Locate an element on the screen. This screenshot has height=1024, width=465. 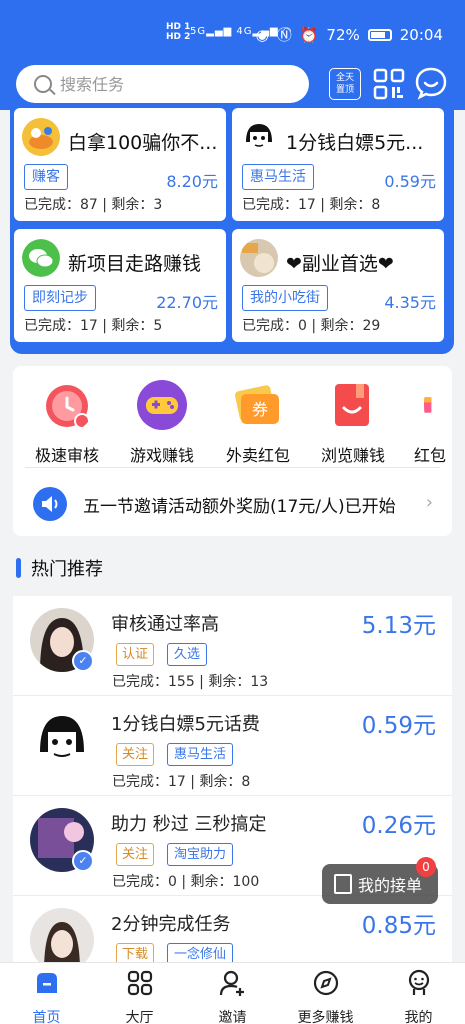
list-item: 1分钱白嫖5元话费 0.59元 关注 惠马生活 已完成：17 | 剩余：8 is located at coordinates (232, 746).